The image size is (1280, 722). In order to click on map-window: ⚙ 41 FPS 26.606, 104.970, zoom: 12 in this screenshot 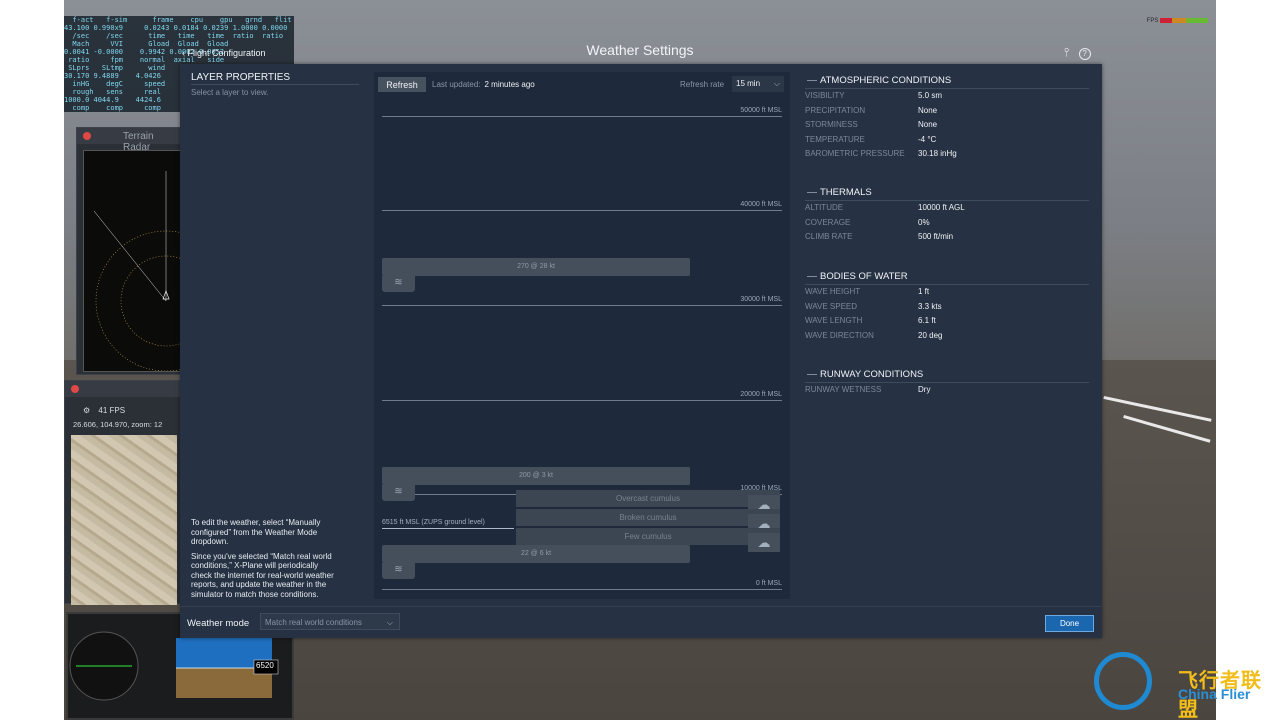, I will do `click(123, 492)`.